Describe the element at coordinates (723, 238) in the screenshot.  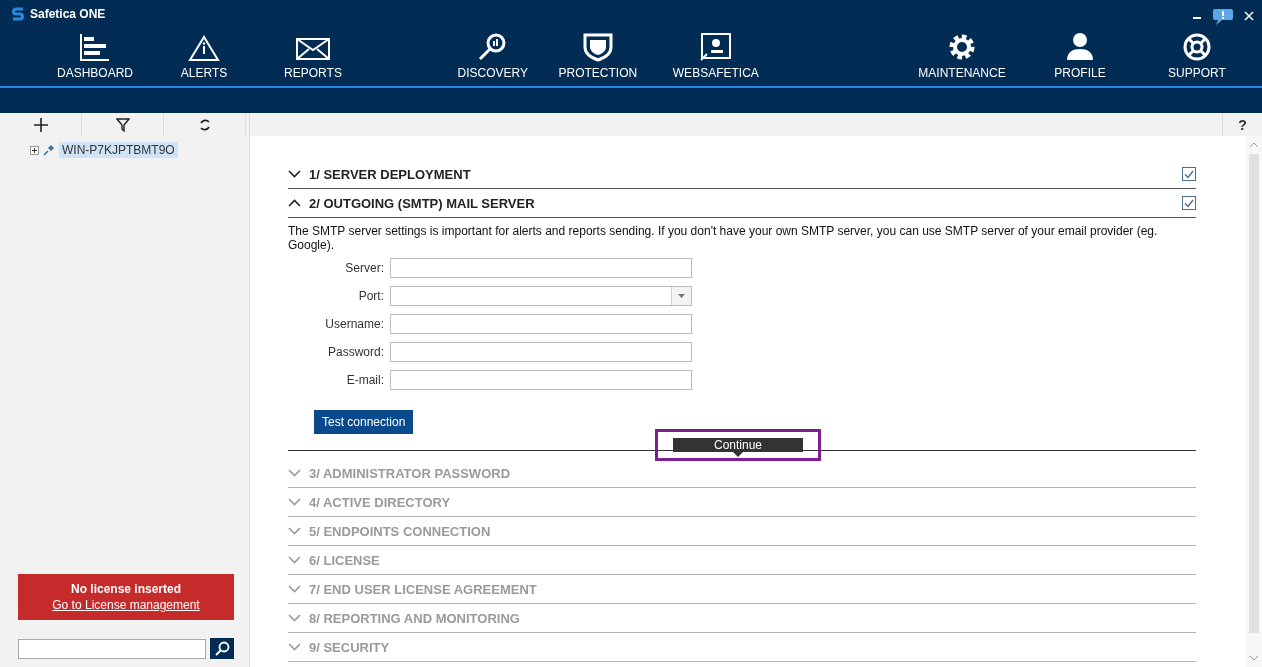
I see `section-description: The SMTP server settings is important for alerts and reports sending. If you don't have your own SMTP server, you can use SMTP server of your email provider (eg. Google).` at that location.